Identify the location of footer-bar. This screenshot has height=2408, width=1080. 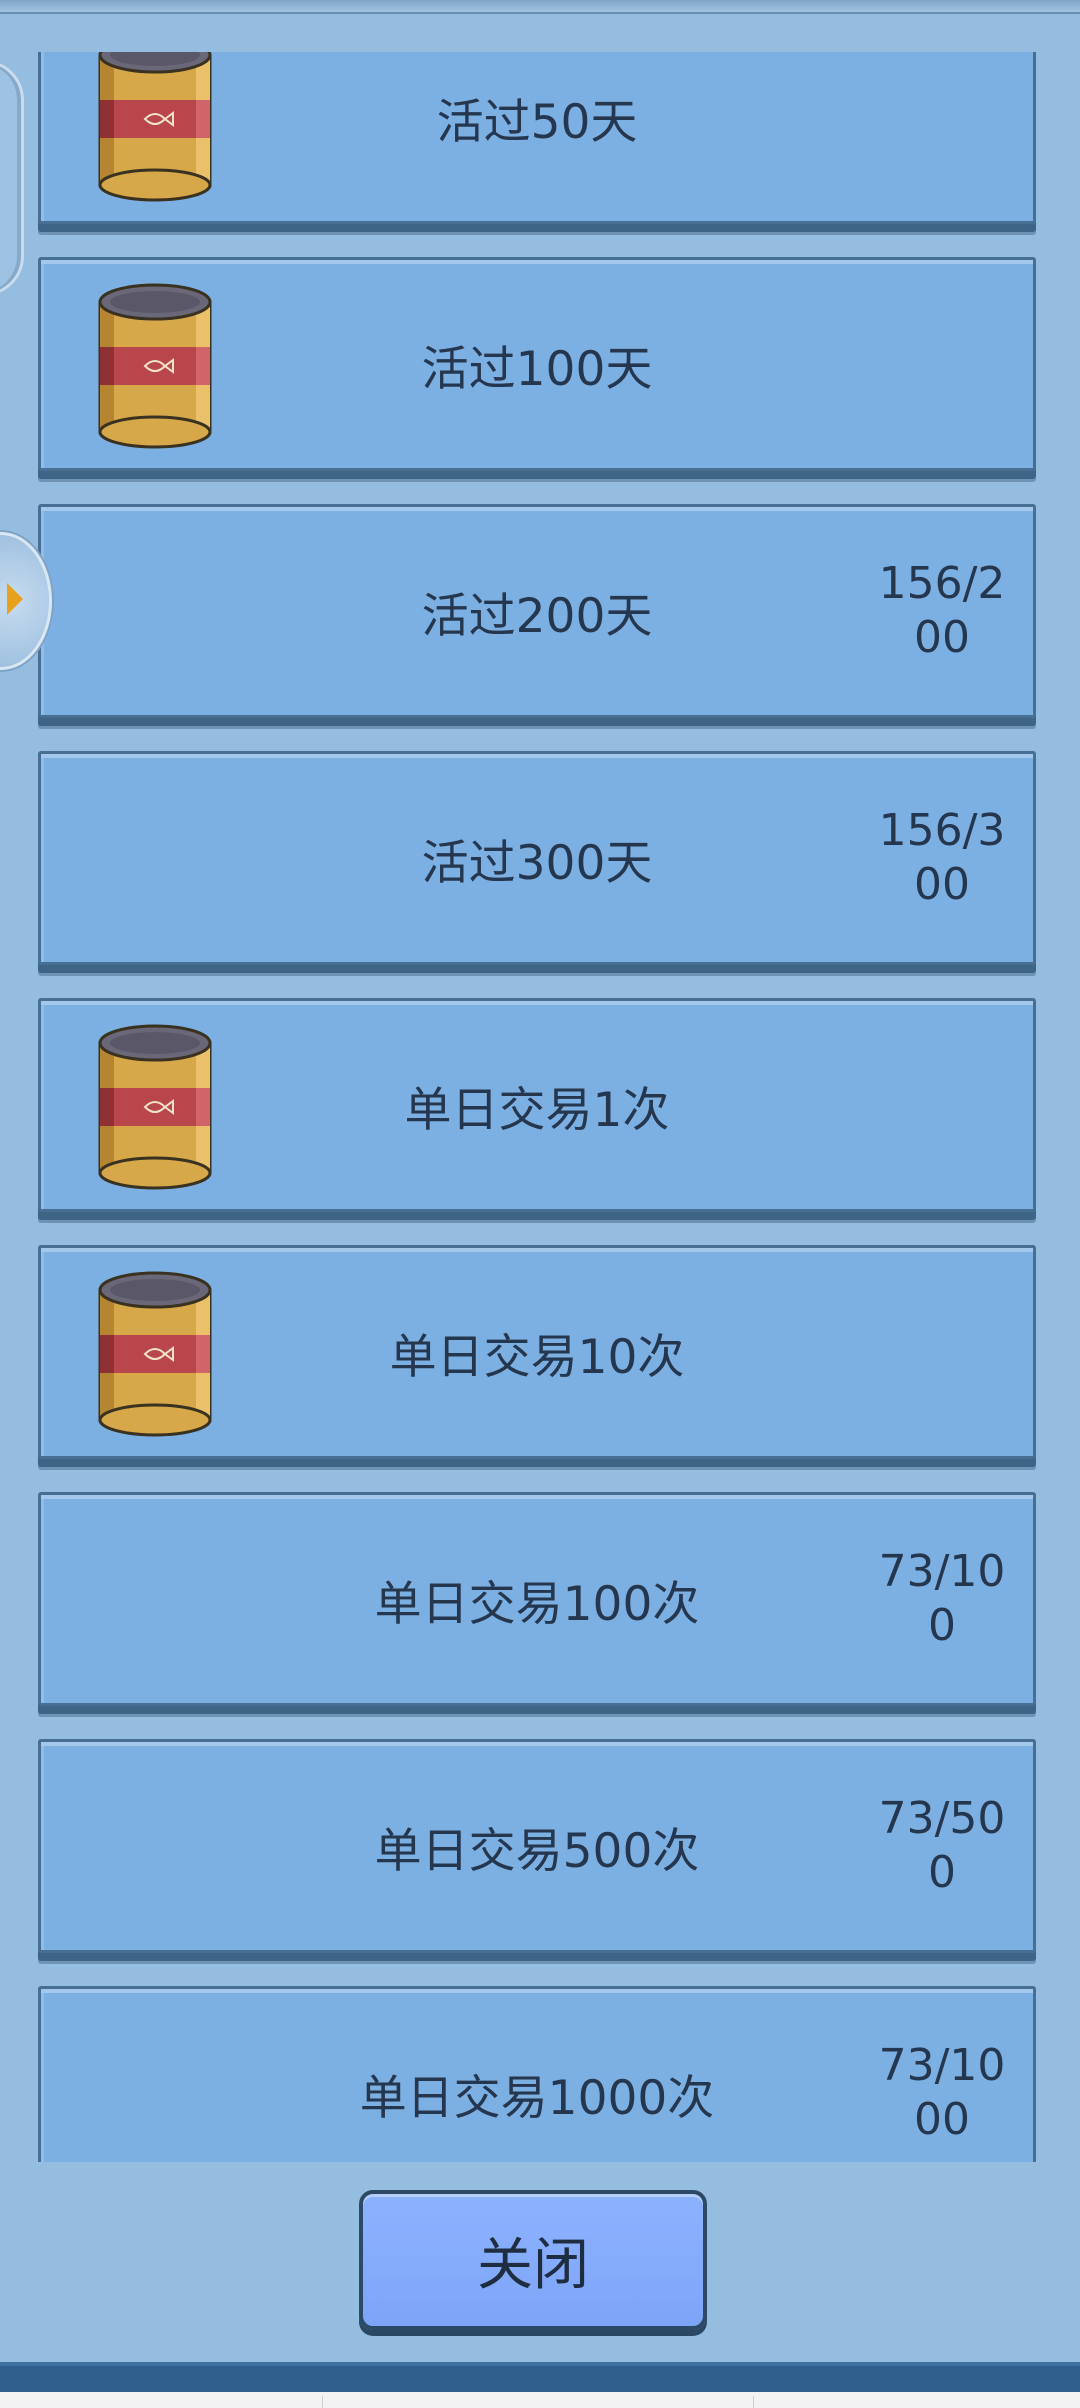
(540, 2377).